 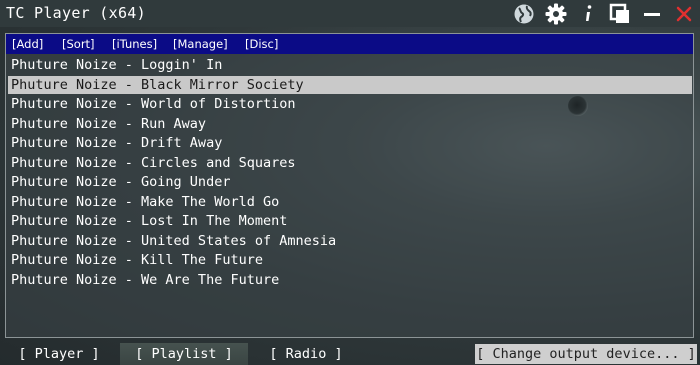 I want to click on playlist-menubar: [Add] [Sort] [iTunes] [Manage] [Disc], so click(x=349, y=44).